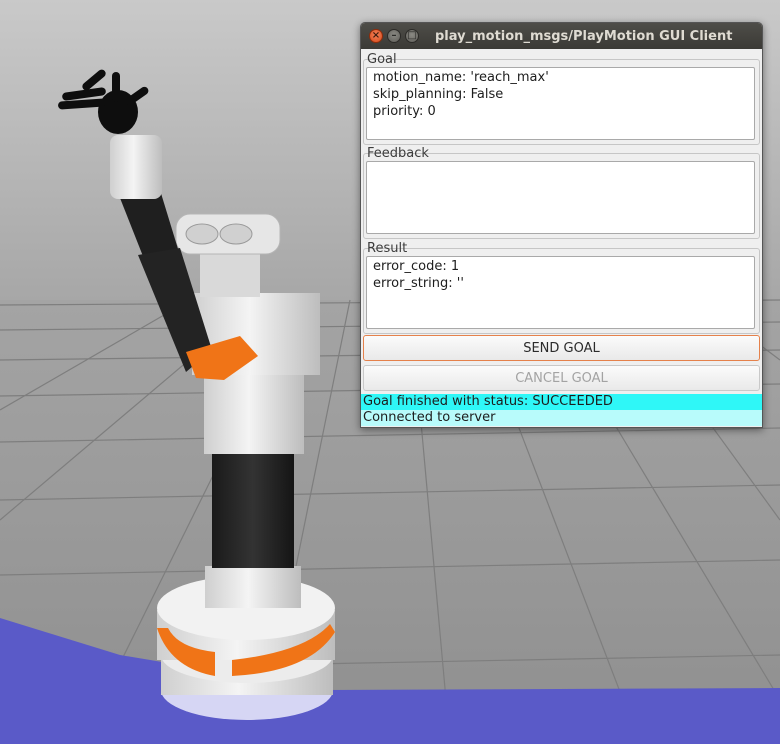 This screenshot has height=744, width=780. Describe the element at coordinates (561, 418) in the screenshot. I see `connection-status-bar: Connected to server` at that location.